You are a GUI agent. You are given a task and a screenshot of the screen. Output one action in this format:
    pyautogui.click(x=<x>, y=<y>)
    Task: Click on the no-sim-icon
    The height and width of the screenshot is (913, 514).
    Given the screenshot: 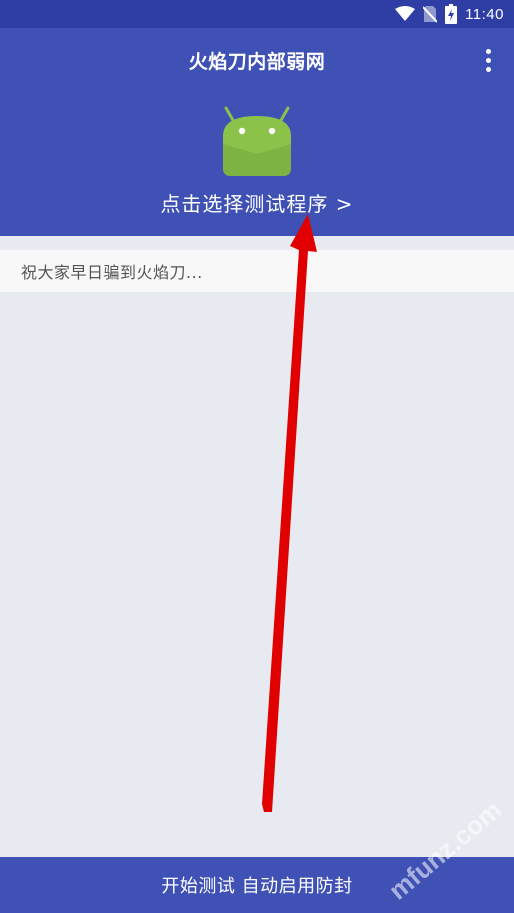 What is the action you would take?
    pyautogui.click(x=430, y=14)
    